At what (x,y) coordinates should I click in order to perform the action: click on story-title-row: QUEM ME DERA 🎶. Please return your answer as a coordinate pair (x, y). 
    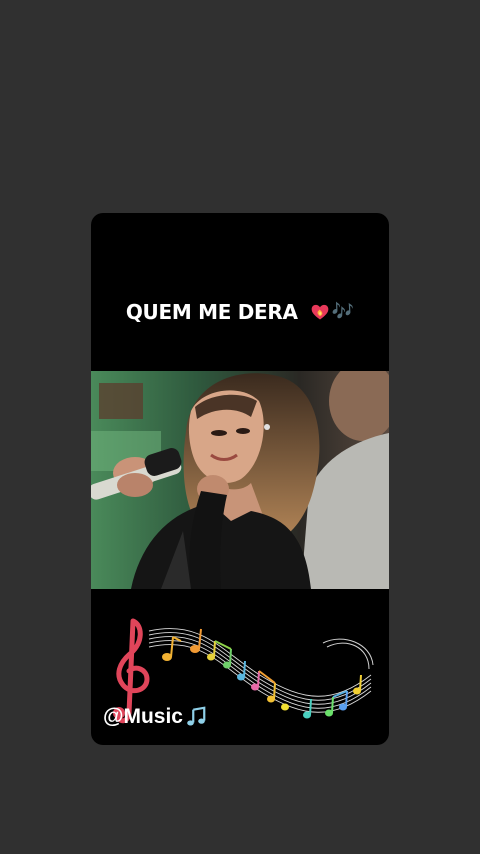
    Looking at the image, I should click on (240, 312).